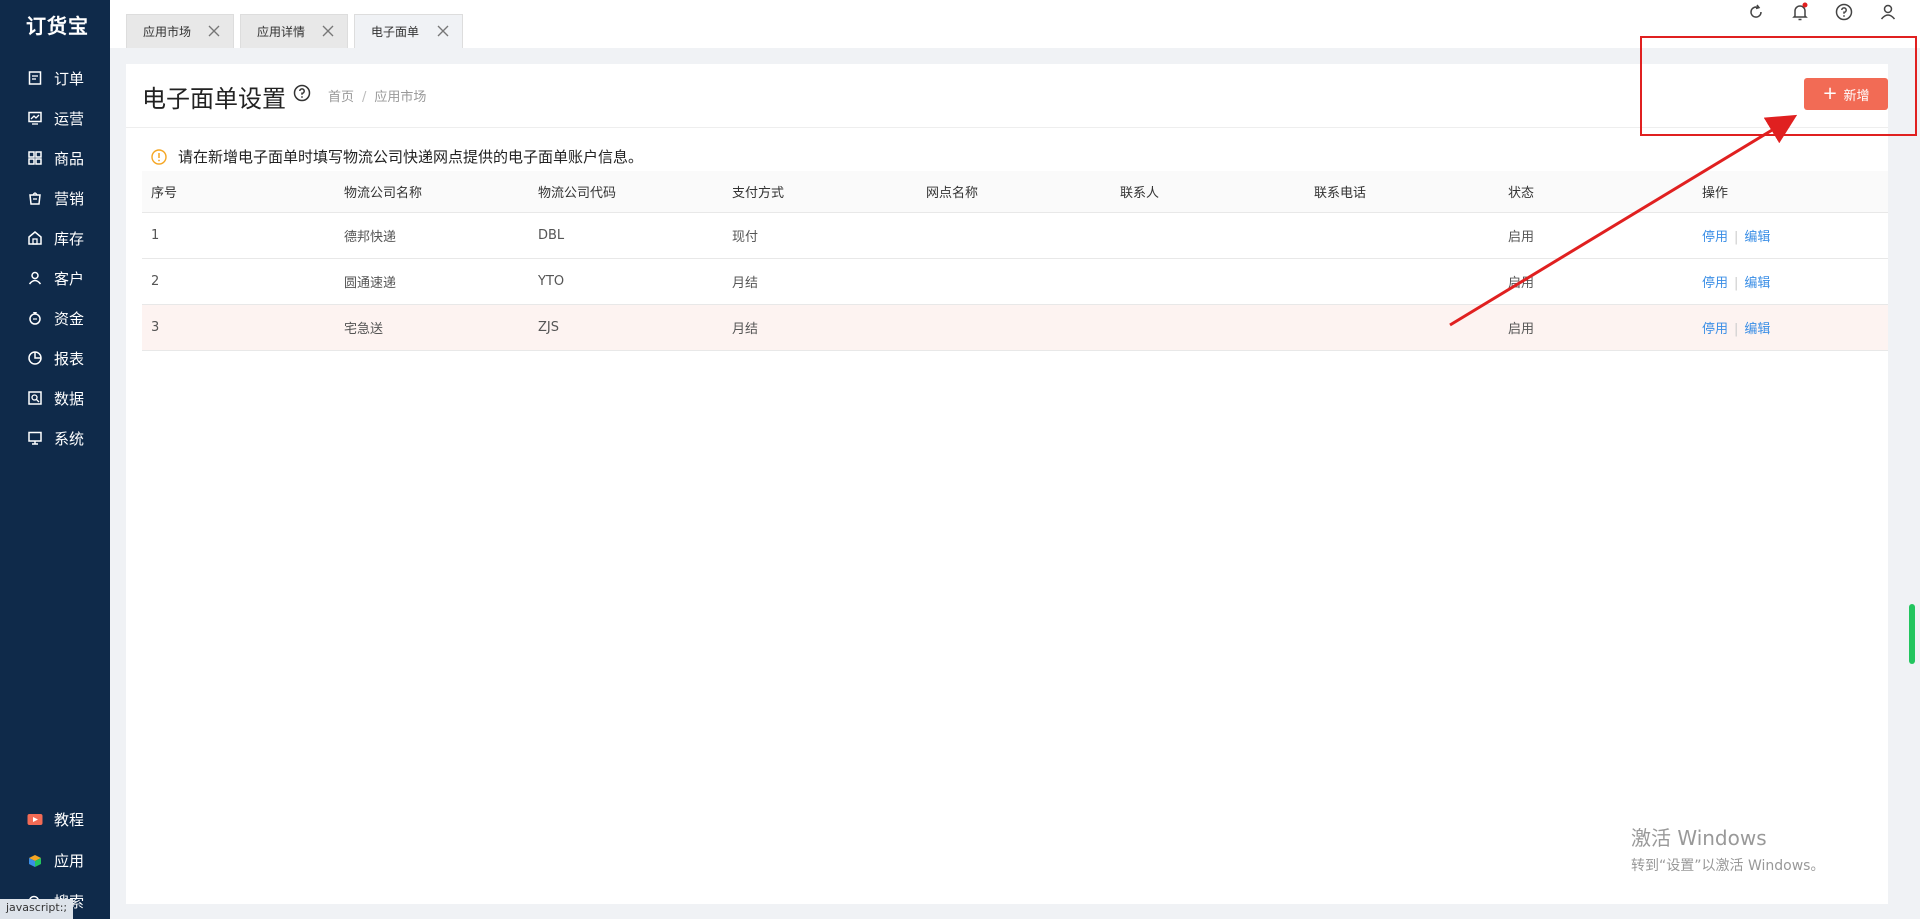 The height and width of the screenshot is (919, 1920). I want to click on nav-label: 客户, so click(69, 278).